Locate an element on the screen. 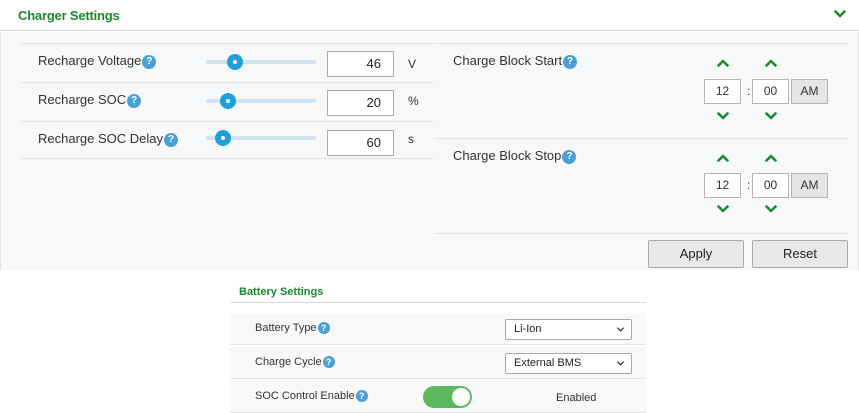 The height and width of the screenshot is (413, 859). charge-block-stop-label-text: Charge Block Stop is located at coordinates (507, 155).